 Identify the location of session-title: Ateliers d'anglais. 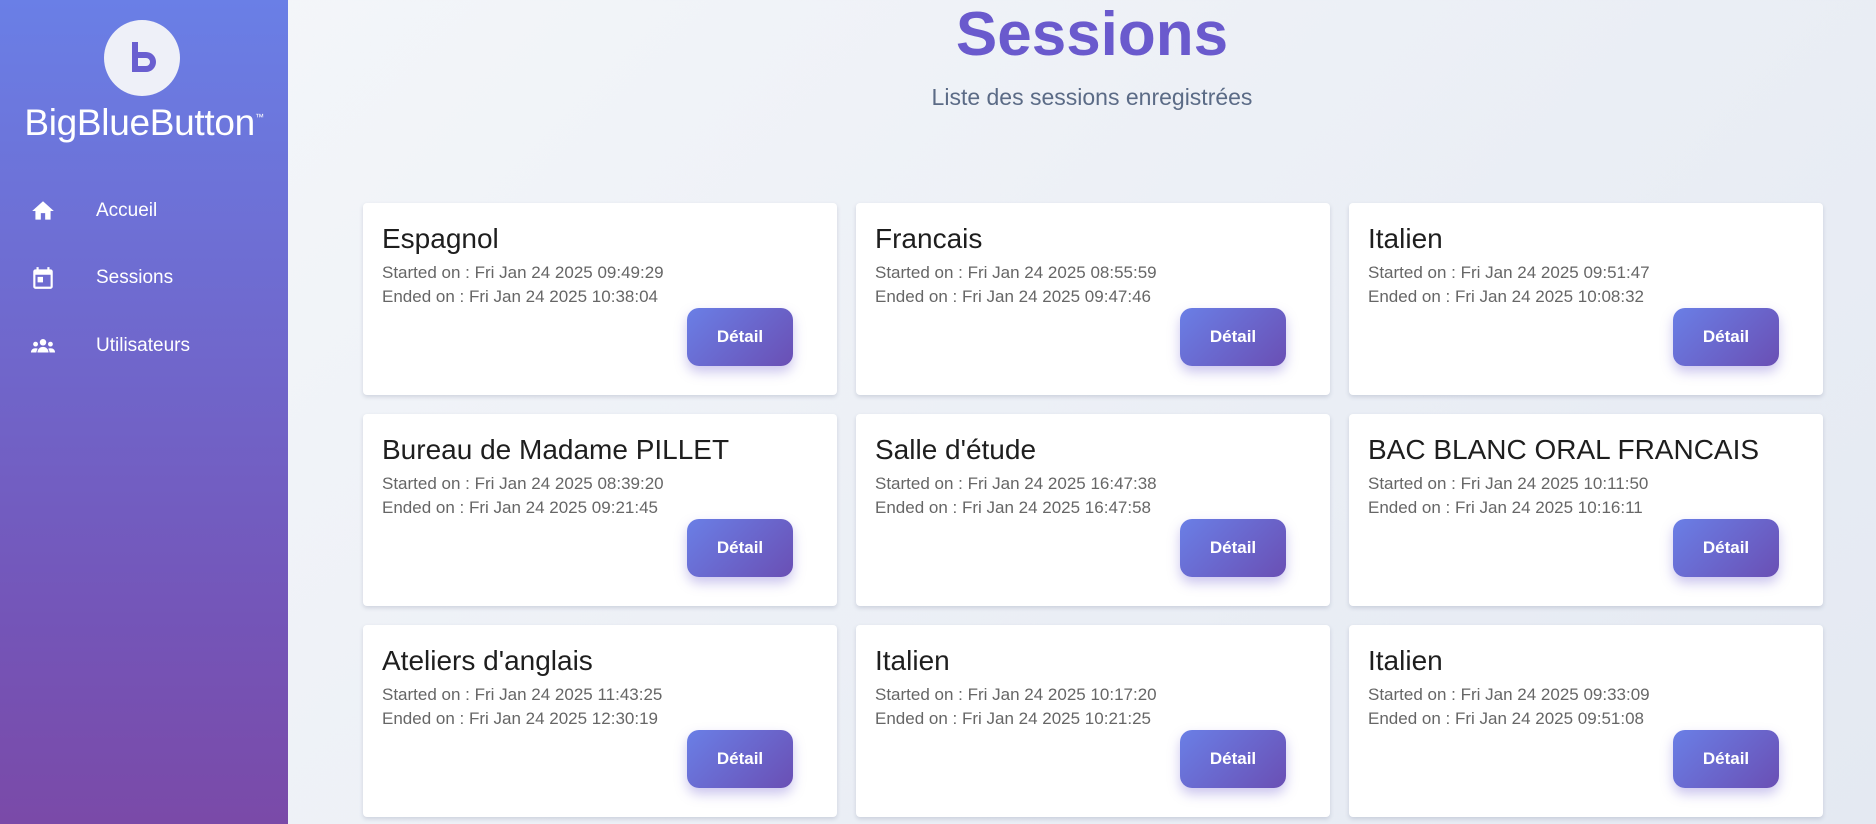
(487, 660).